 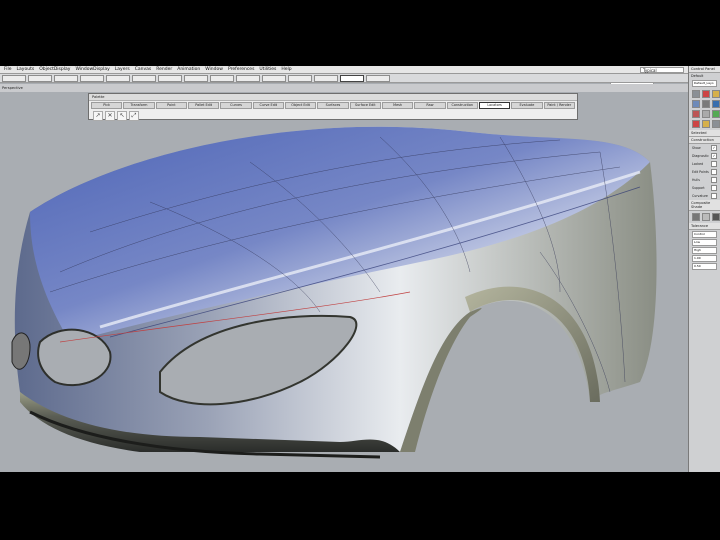 What do you see at coordinates (267, 69) in the screenshot?
I see `menu-utilities: Utilities` at bounding box center [267, 69].